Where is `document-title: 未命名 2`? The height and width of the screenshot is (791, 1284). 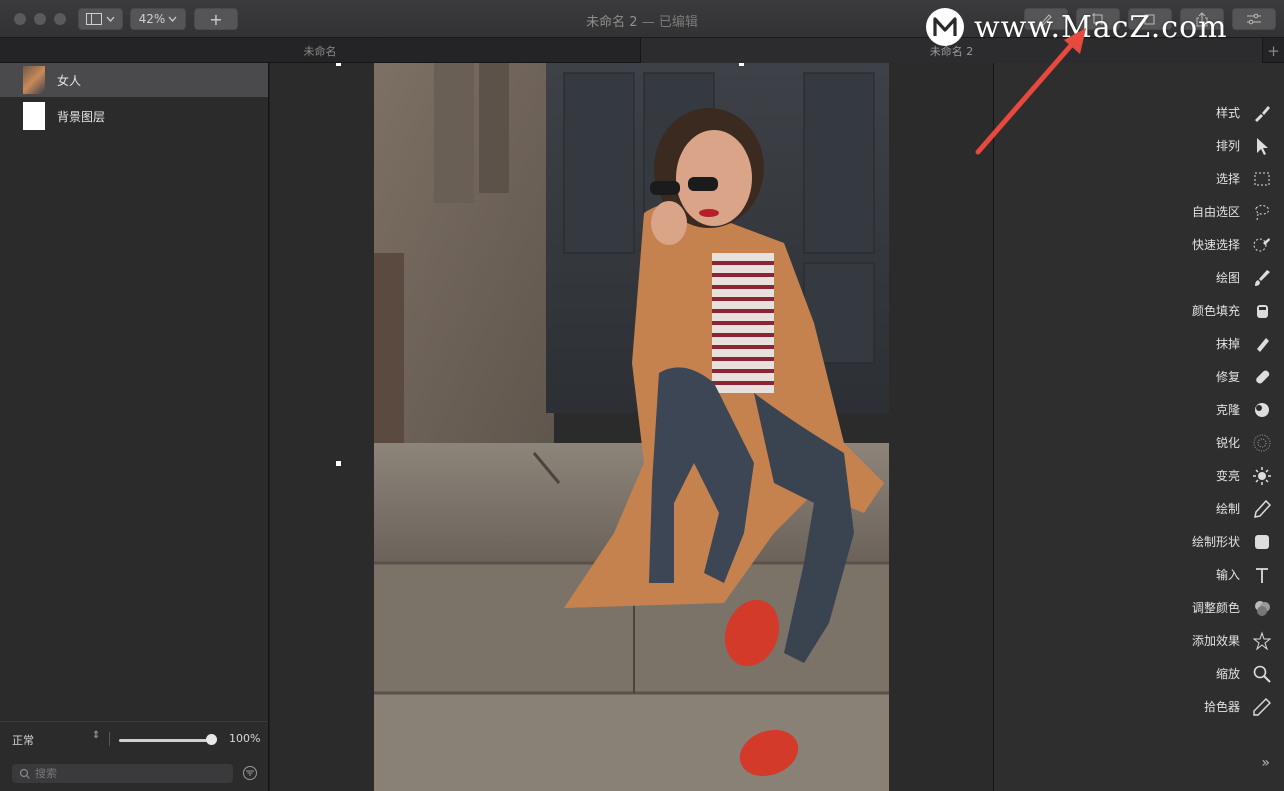
document-title: 未命名 2 is located at coordinates (612, 22).